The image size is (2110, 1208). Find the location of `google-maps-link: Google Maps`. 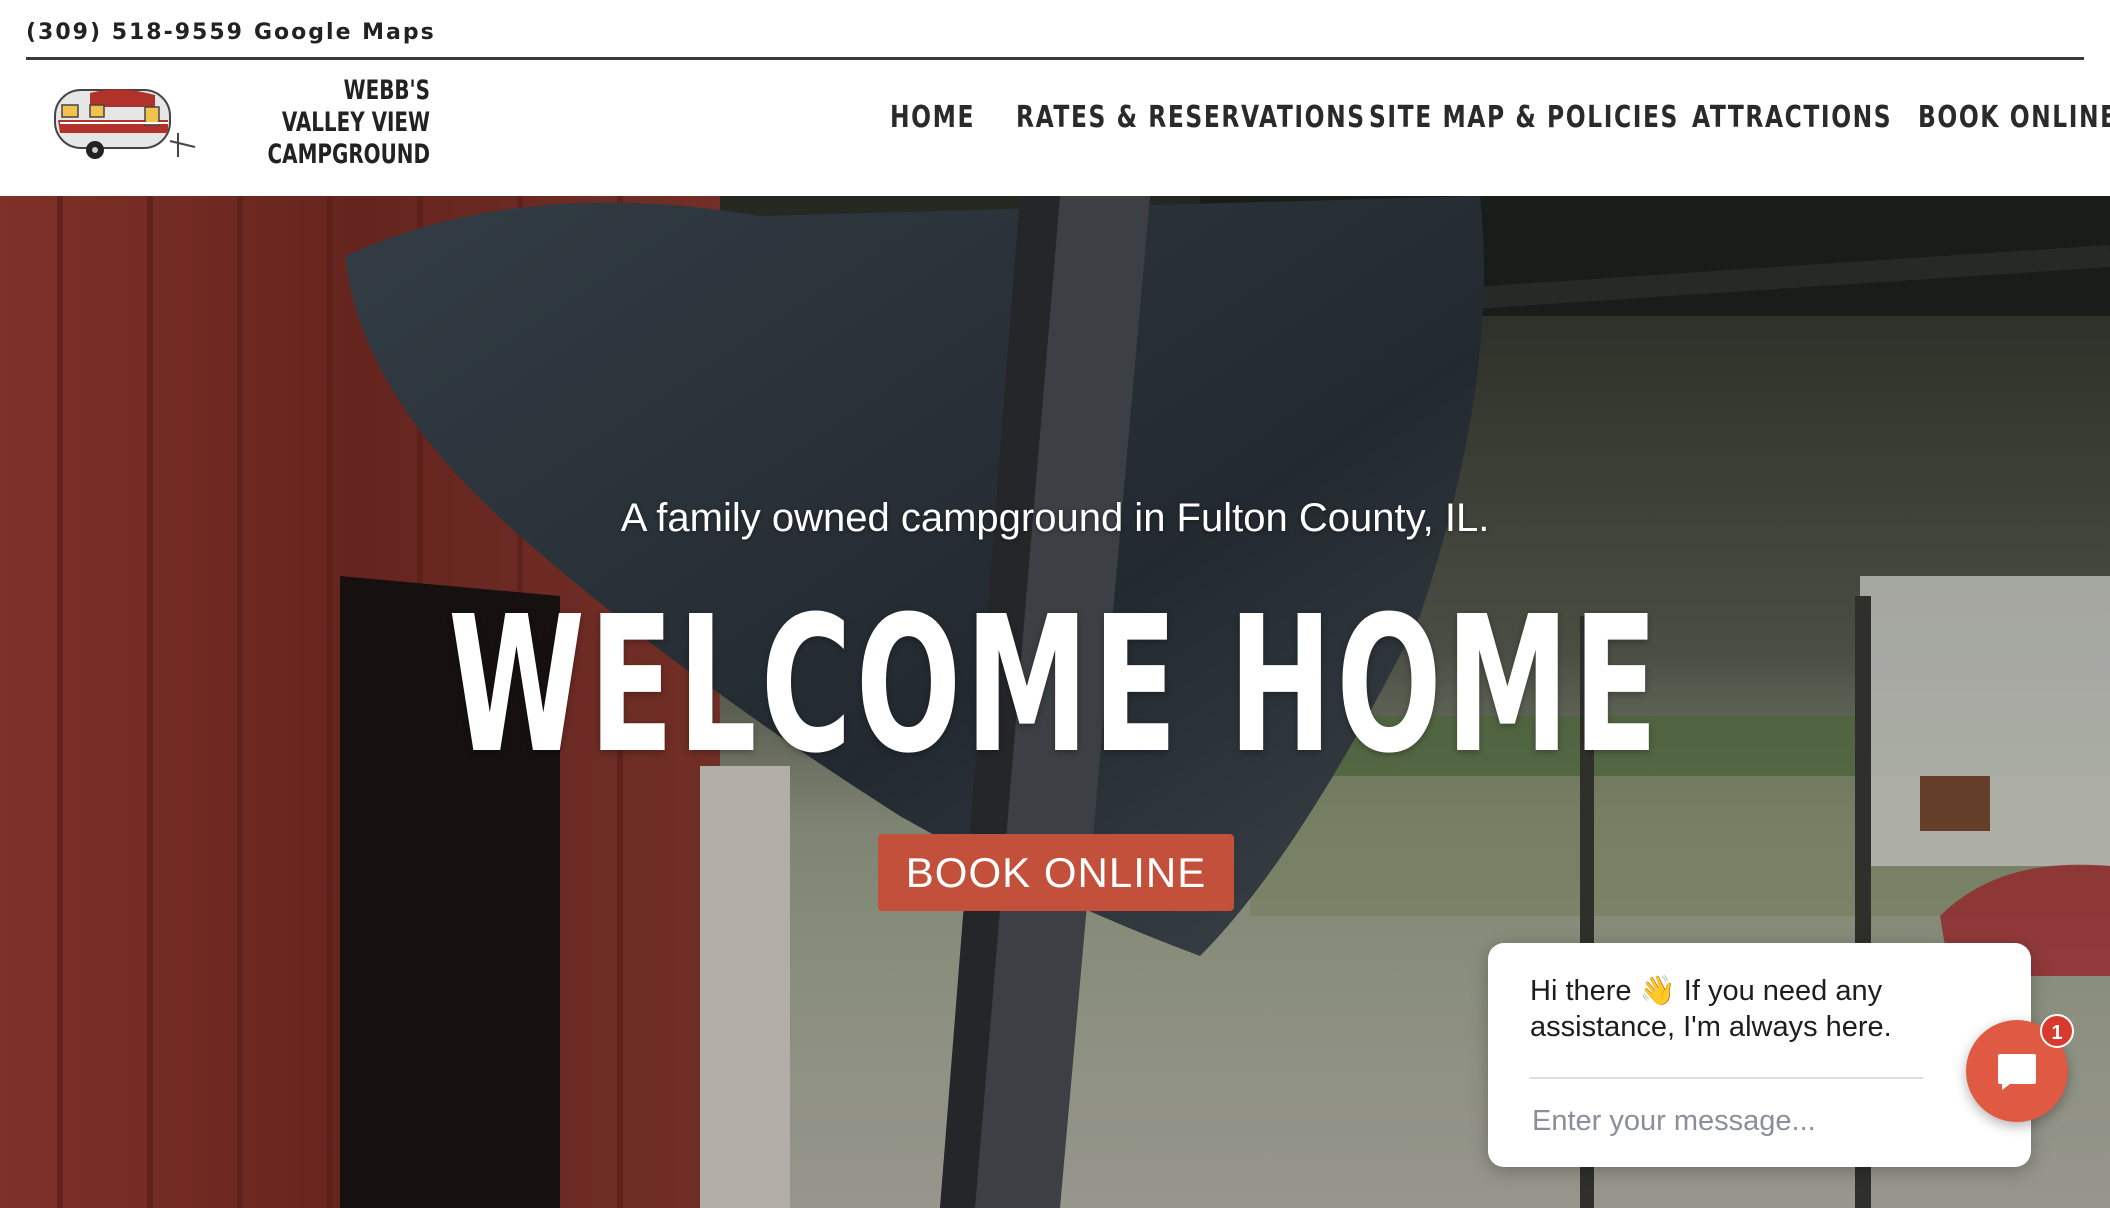

google-maps-link: Google Maps is located at coordinates (345, 32).